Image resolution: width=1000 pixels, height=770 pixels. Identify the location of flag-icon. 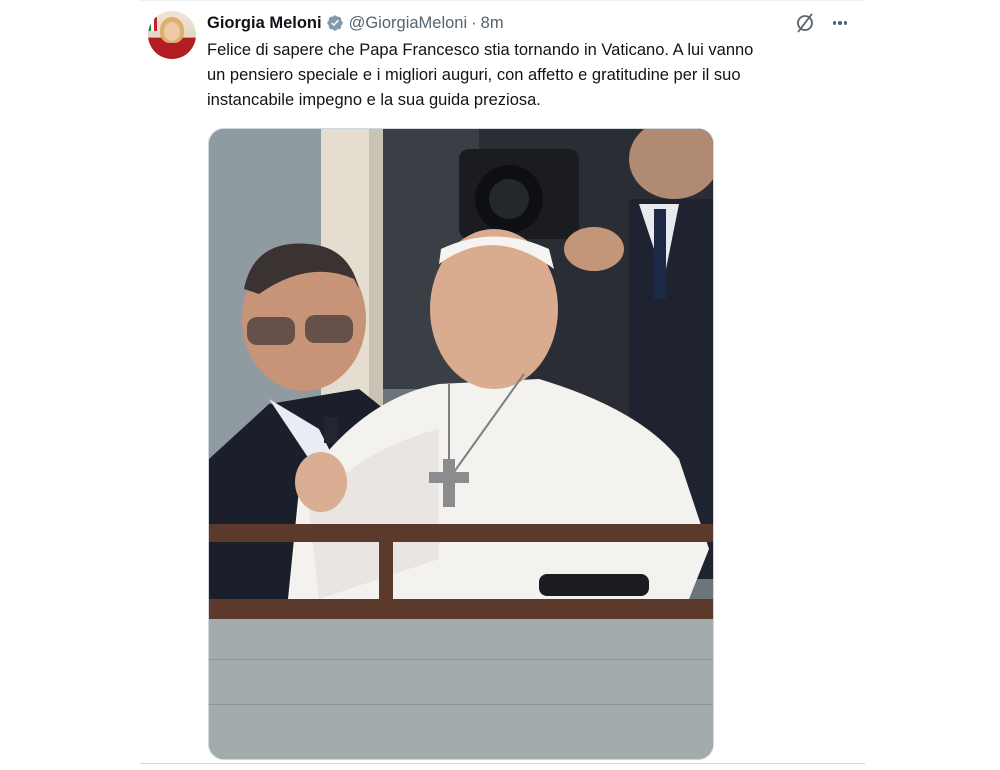
(152, 24).